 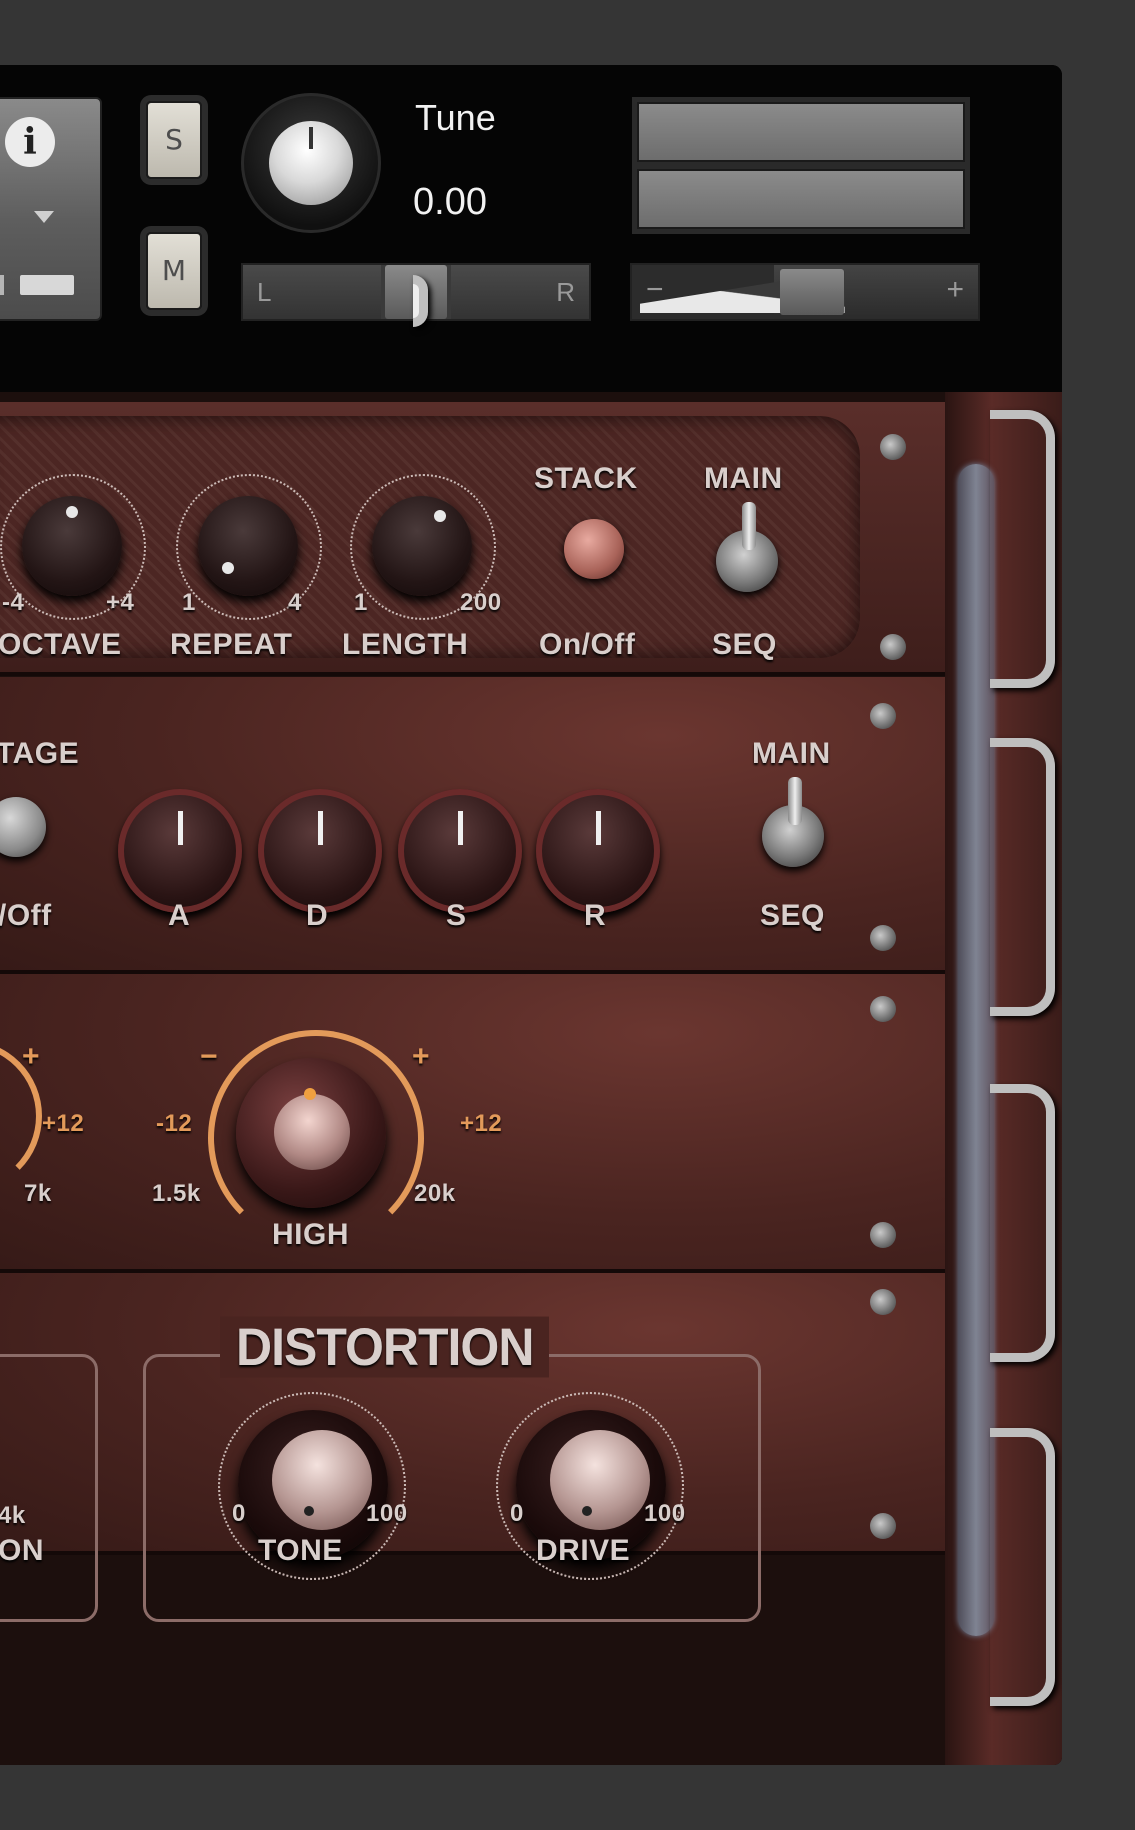 What do you see at coordinates (176, 1193) in the screenshot?
I see `high-freq-min-label: 1.5k` at bounding box center [176, 1193].